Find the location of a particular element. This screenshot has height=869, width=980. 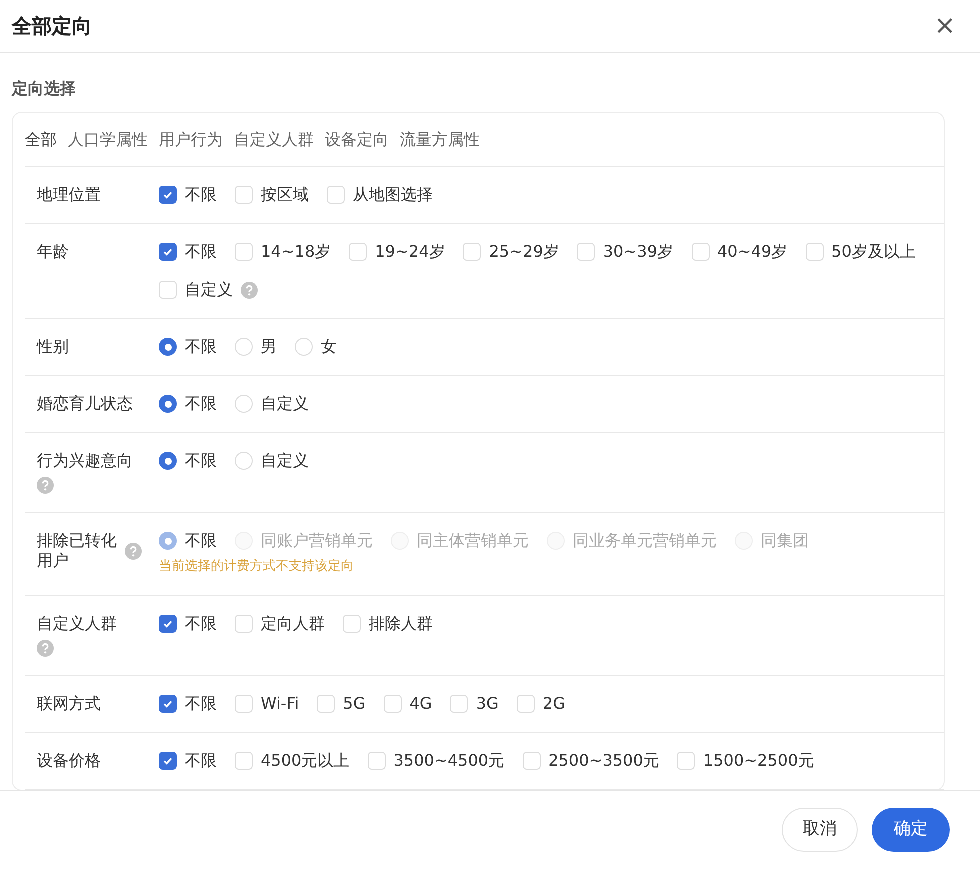

option-label: 按区域 is located at coordinates (285, 195).